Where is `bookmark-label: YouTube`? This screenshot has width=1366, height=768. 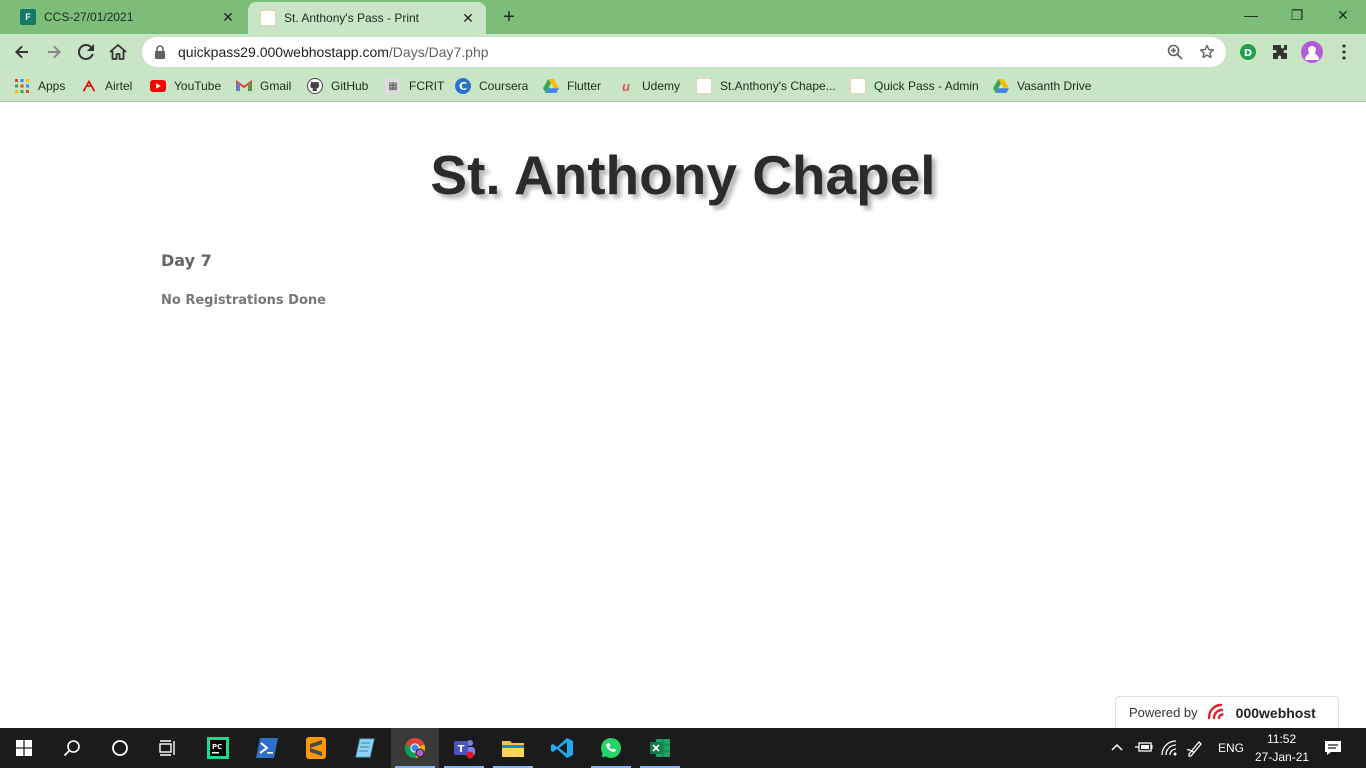 bookmark-label: YouTube is located at coordinates (198, 86).